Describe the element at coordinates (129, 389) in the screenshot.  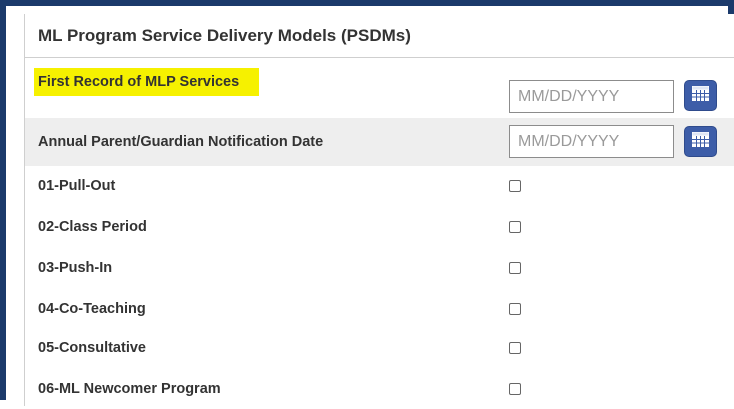
I see `newcomer-label: 06-ML Newcomer Program` at that location.